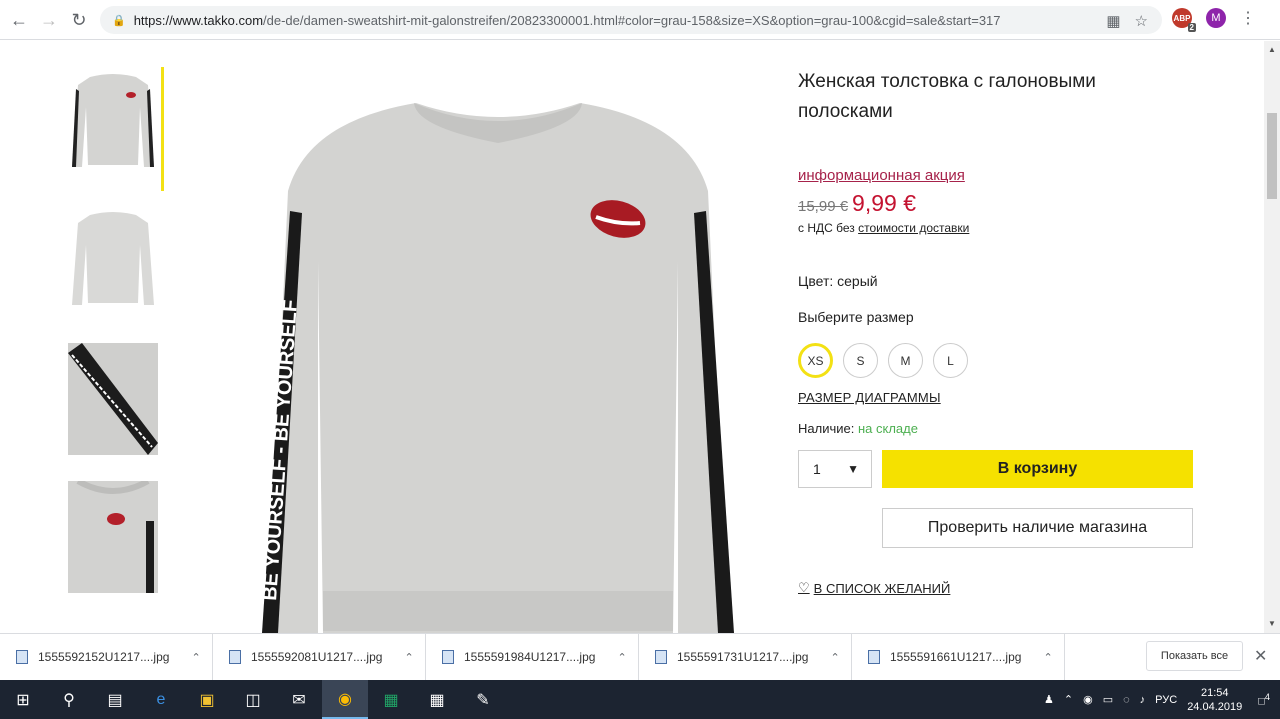  I want to click on translate-icon: ▦, so click(1113, 21).